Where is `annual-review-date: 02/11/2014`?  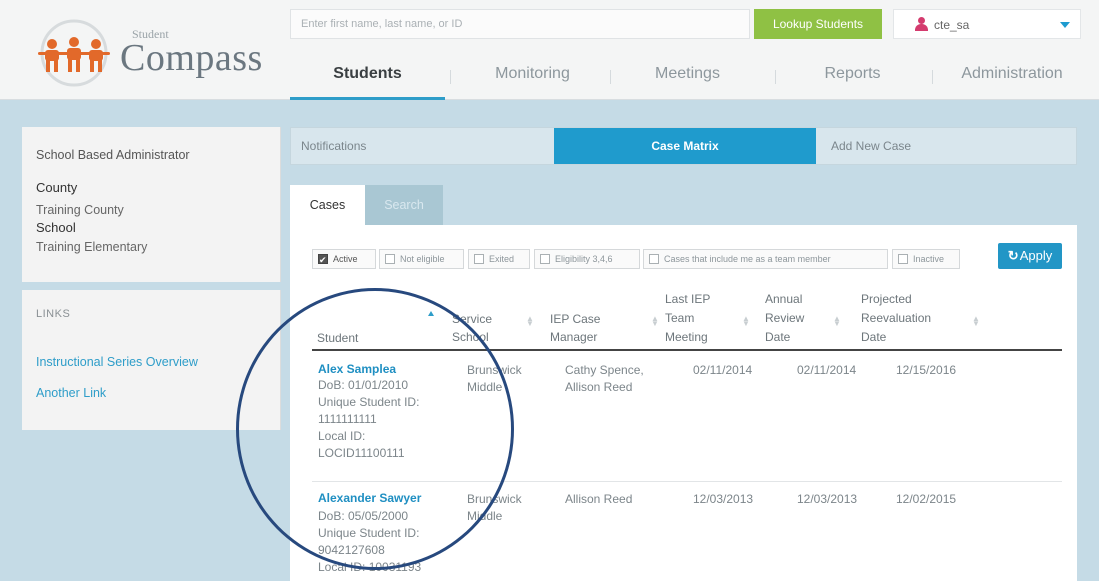
annual-review-date: 02/11/2014 is located at coordinates (827, 370).